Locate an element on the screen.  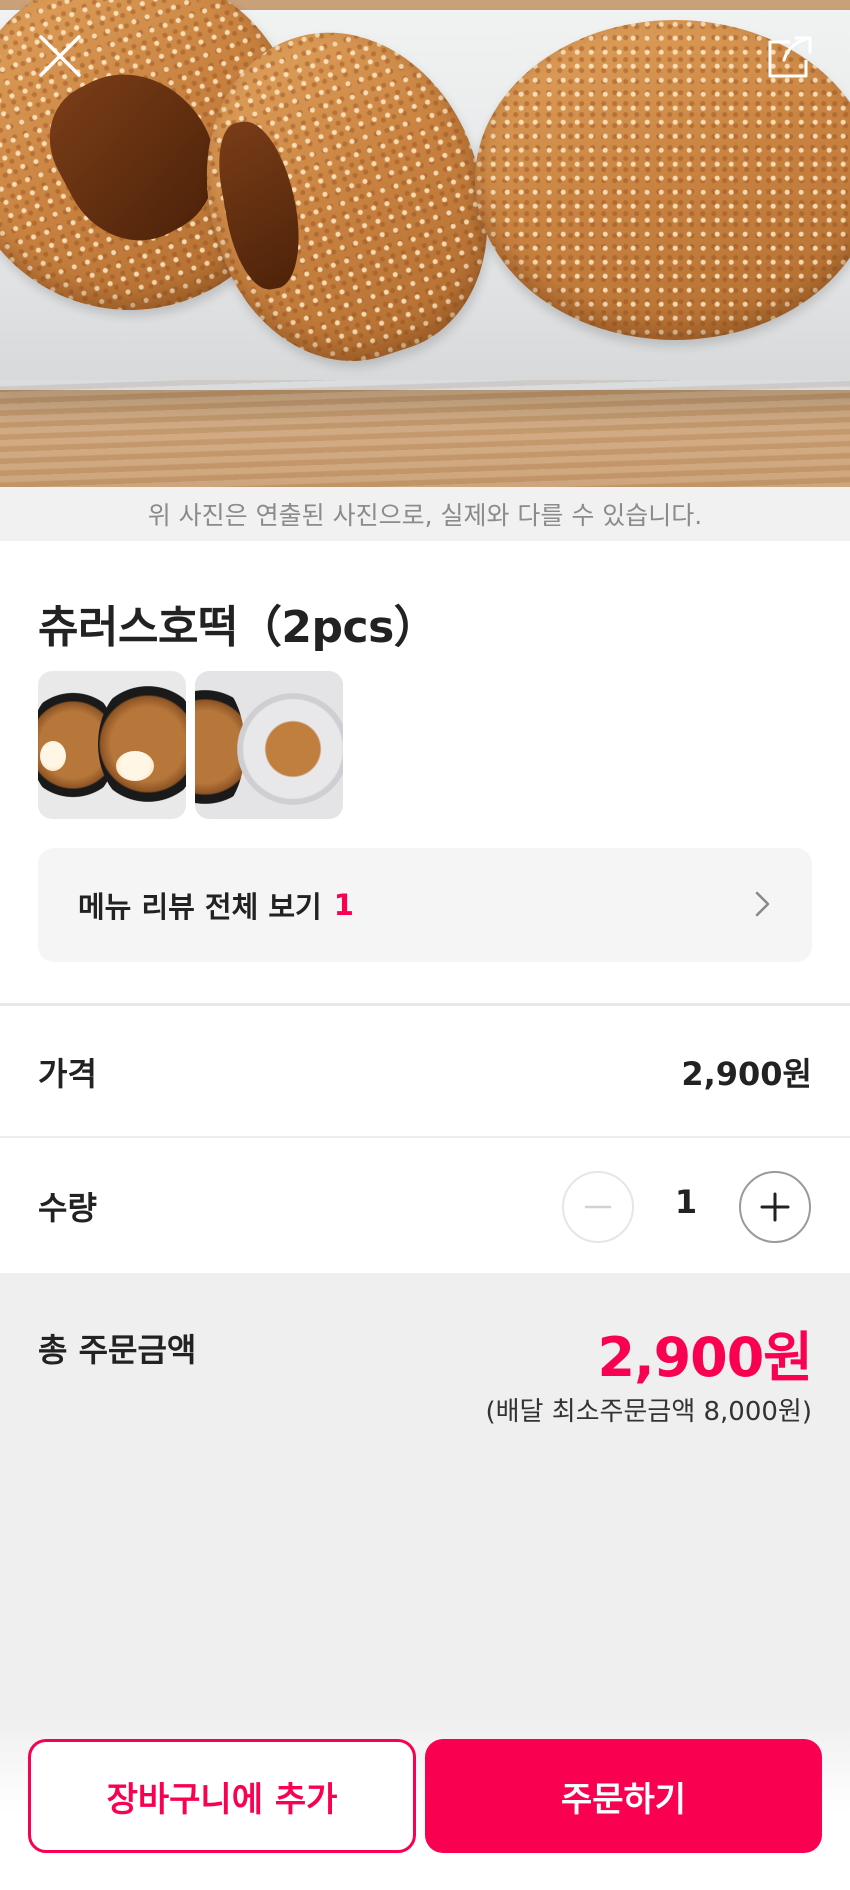
all-reviews-label: 메뉴 리뷰 전체 보기 is located at coordinates (200, 907).